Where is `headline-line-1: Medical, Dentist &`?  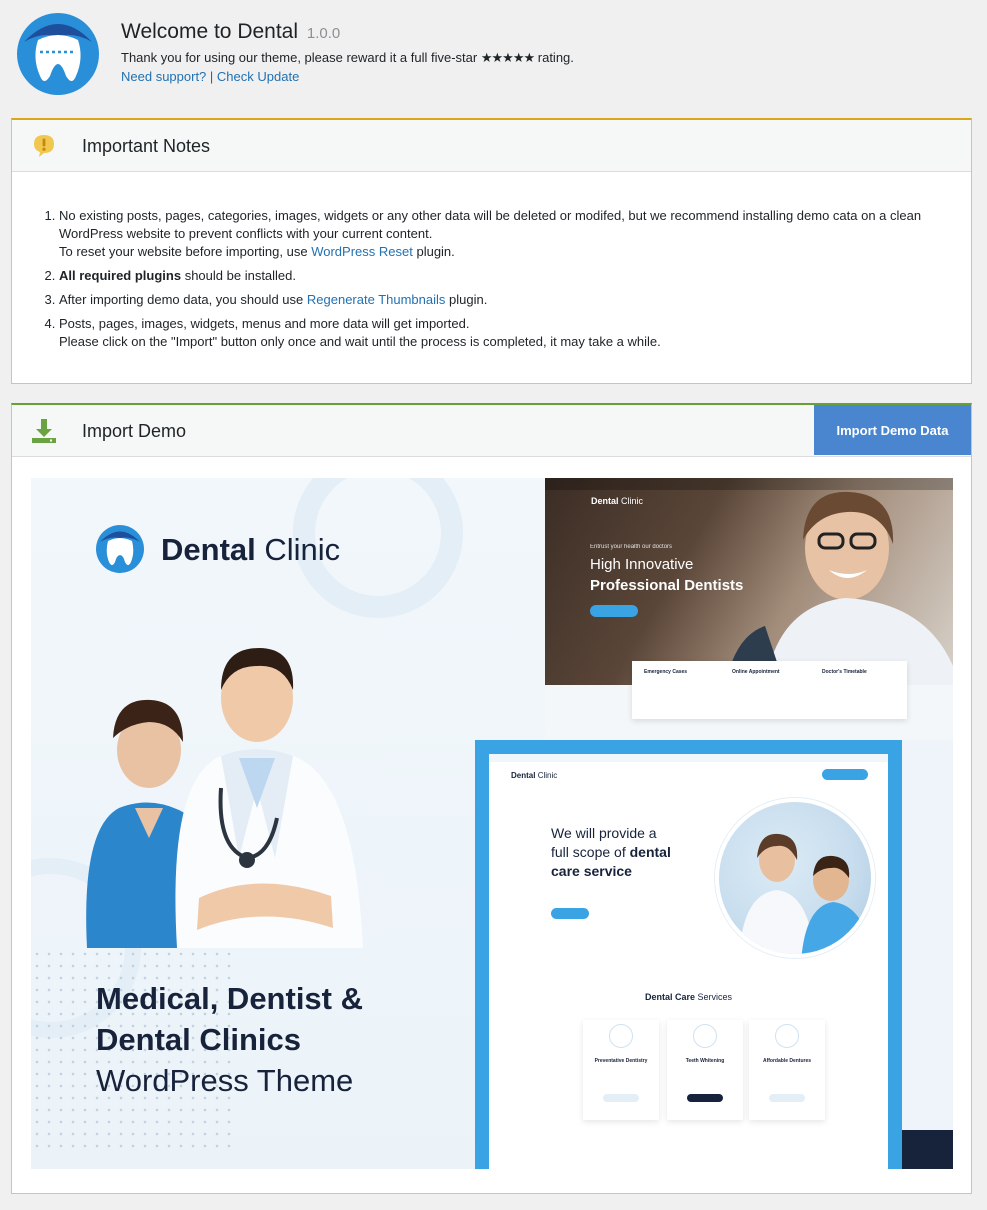
headline-line-1: Medical, Dentist & is located at coordinates (229, 998).